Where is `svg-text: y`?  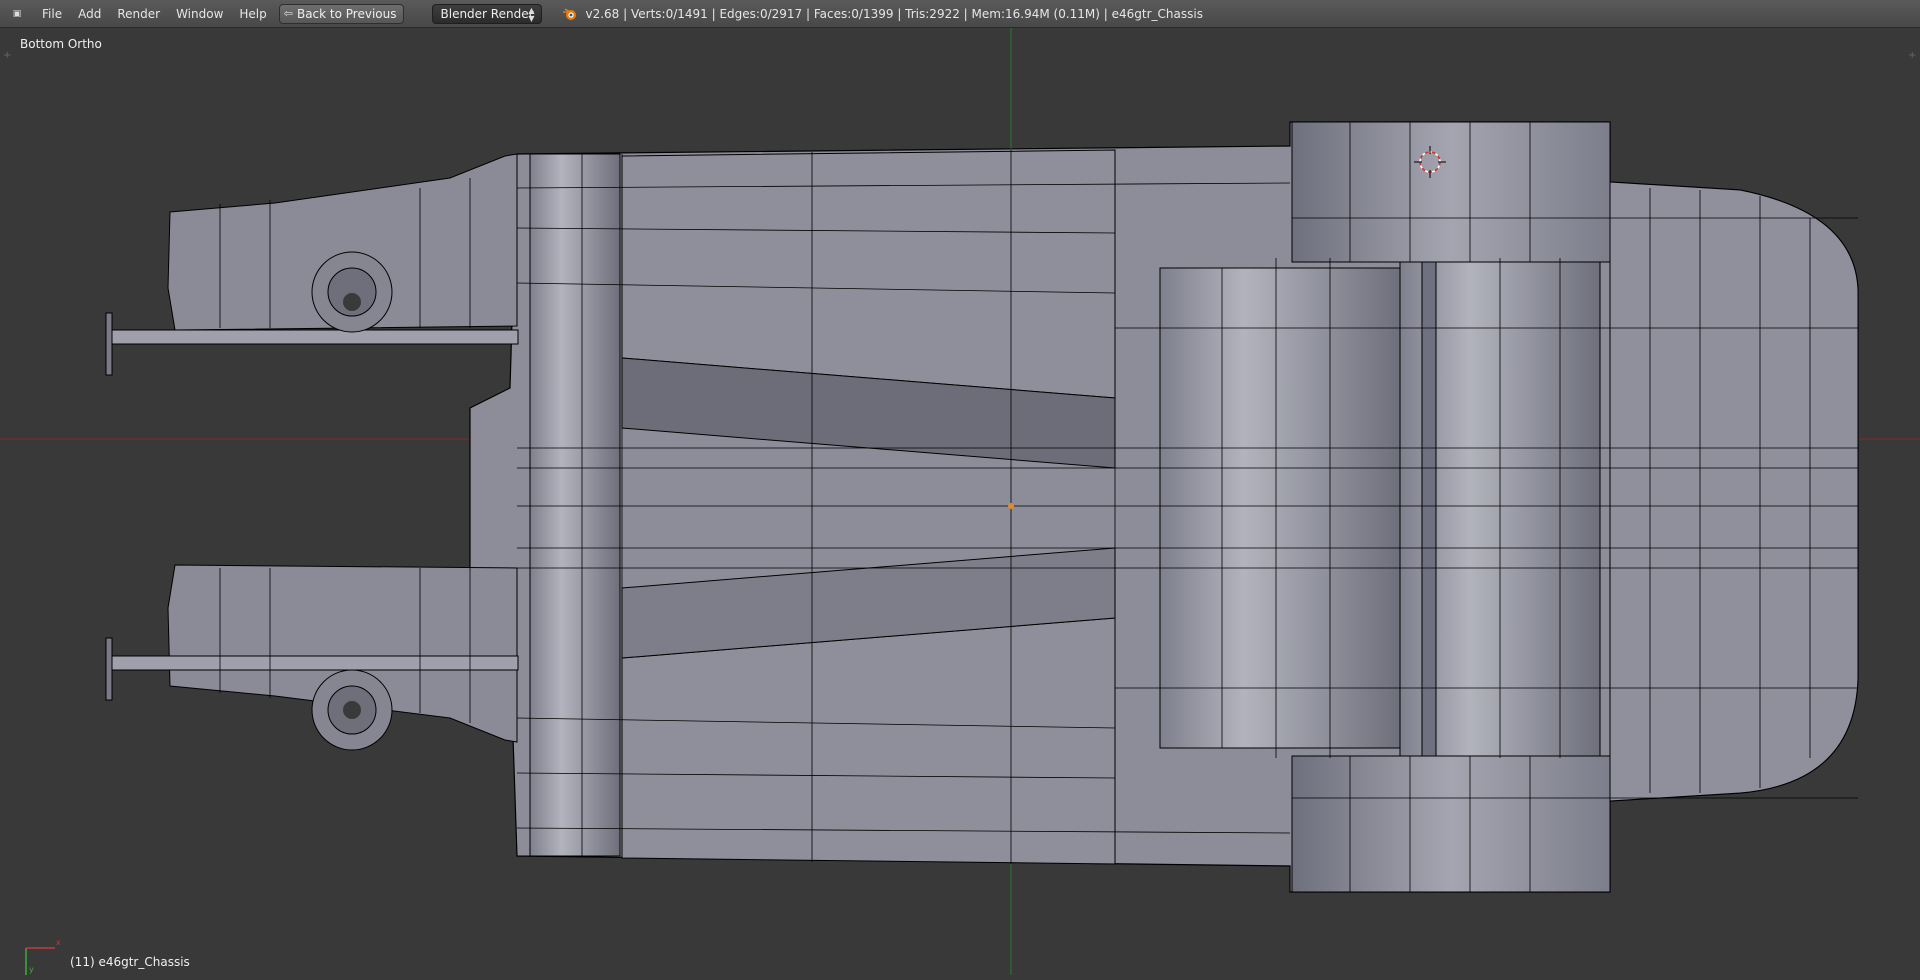 svg-text: y is located at coordinates (31, 969).